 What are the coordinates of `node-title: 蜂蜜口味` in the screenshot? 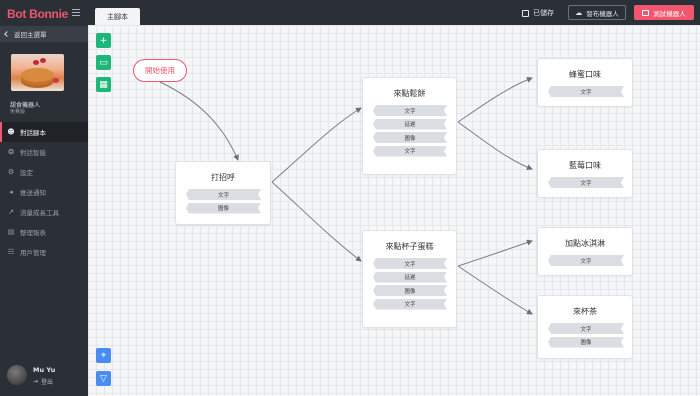 It's located at (585, 74).